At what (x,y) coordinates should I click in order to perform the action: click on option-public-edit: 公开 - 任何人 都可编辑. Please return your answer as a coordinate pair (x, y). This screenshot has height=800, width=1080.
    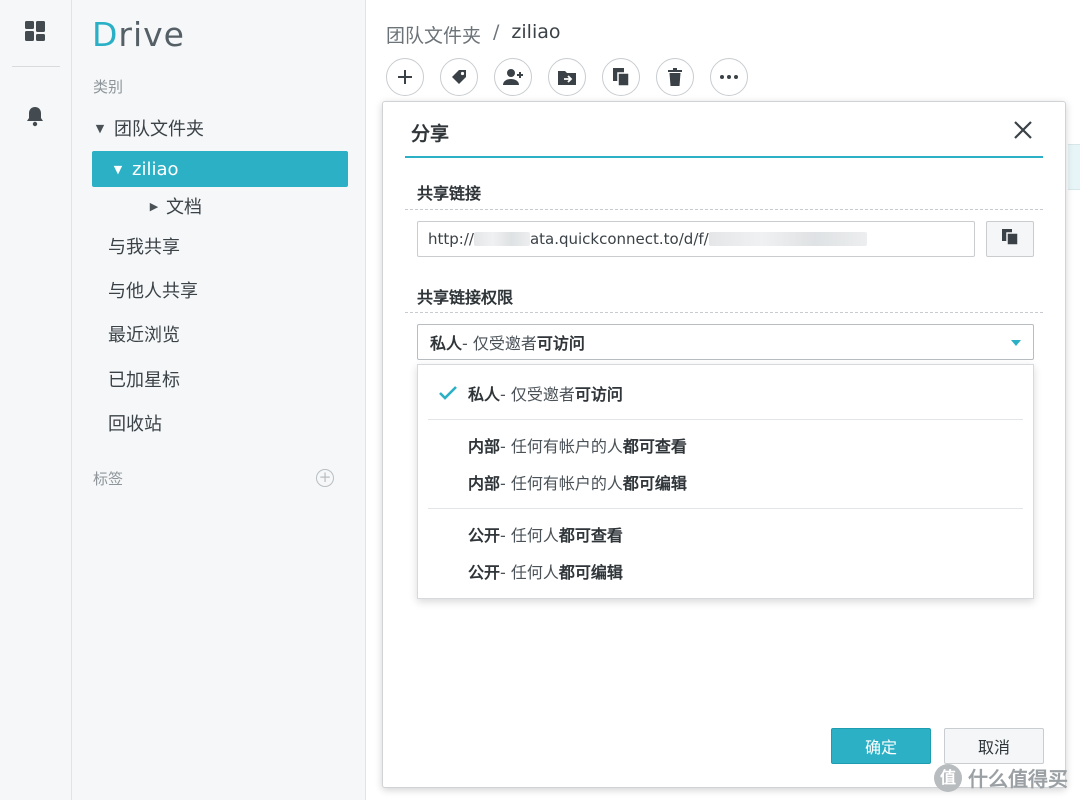
    Looking at the image, I should click on (725, 571).